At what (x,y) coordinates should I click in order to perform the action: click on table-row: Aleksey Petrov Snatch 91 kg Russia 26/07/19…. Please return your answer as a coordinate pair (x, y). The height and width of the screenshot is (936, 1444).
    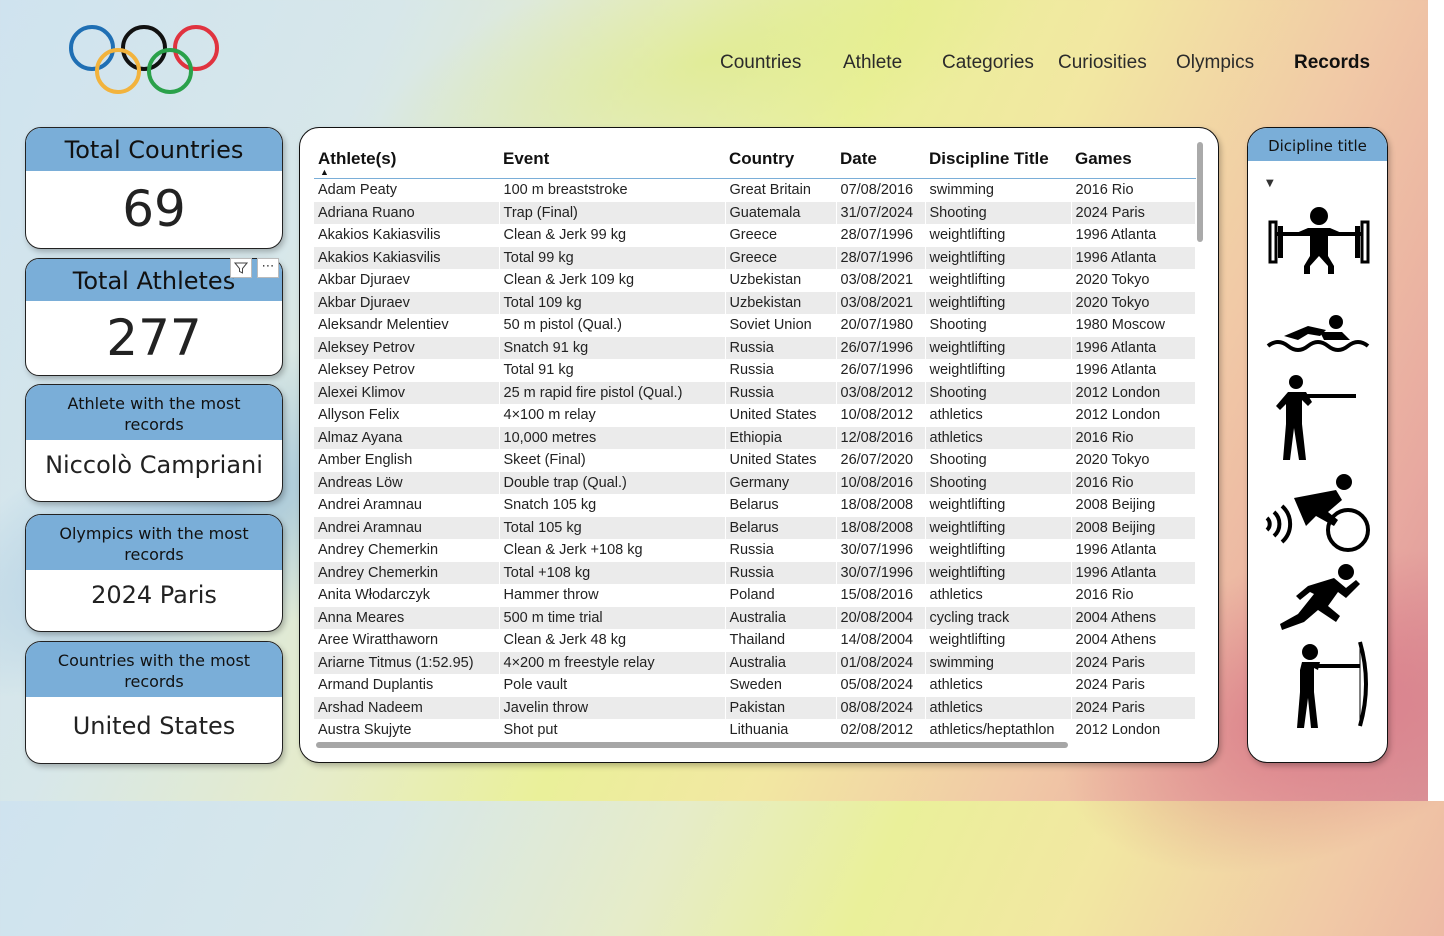
    Looking at the image, I should click on (755, 347).